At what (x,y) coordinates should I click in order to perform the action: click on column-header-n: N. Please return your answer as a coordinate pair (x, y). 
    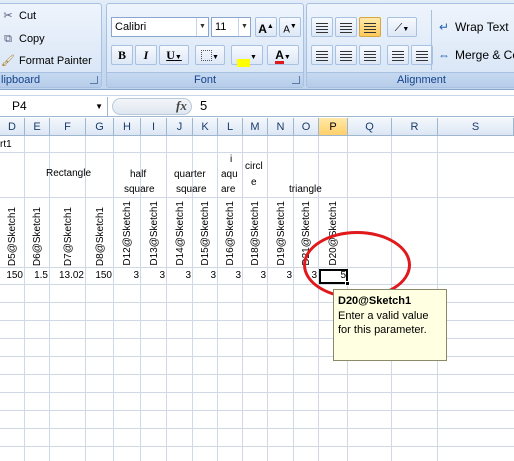
    Looking at the image, I should click on (281, 127).